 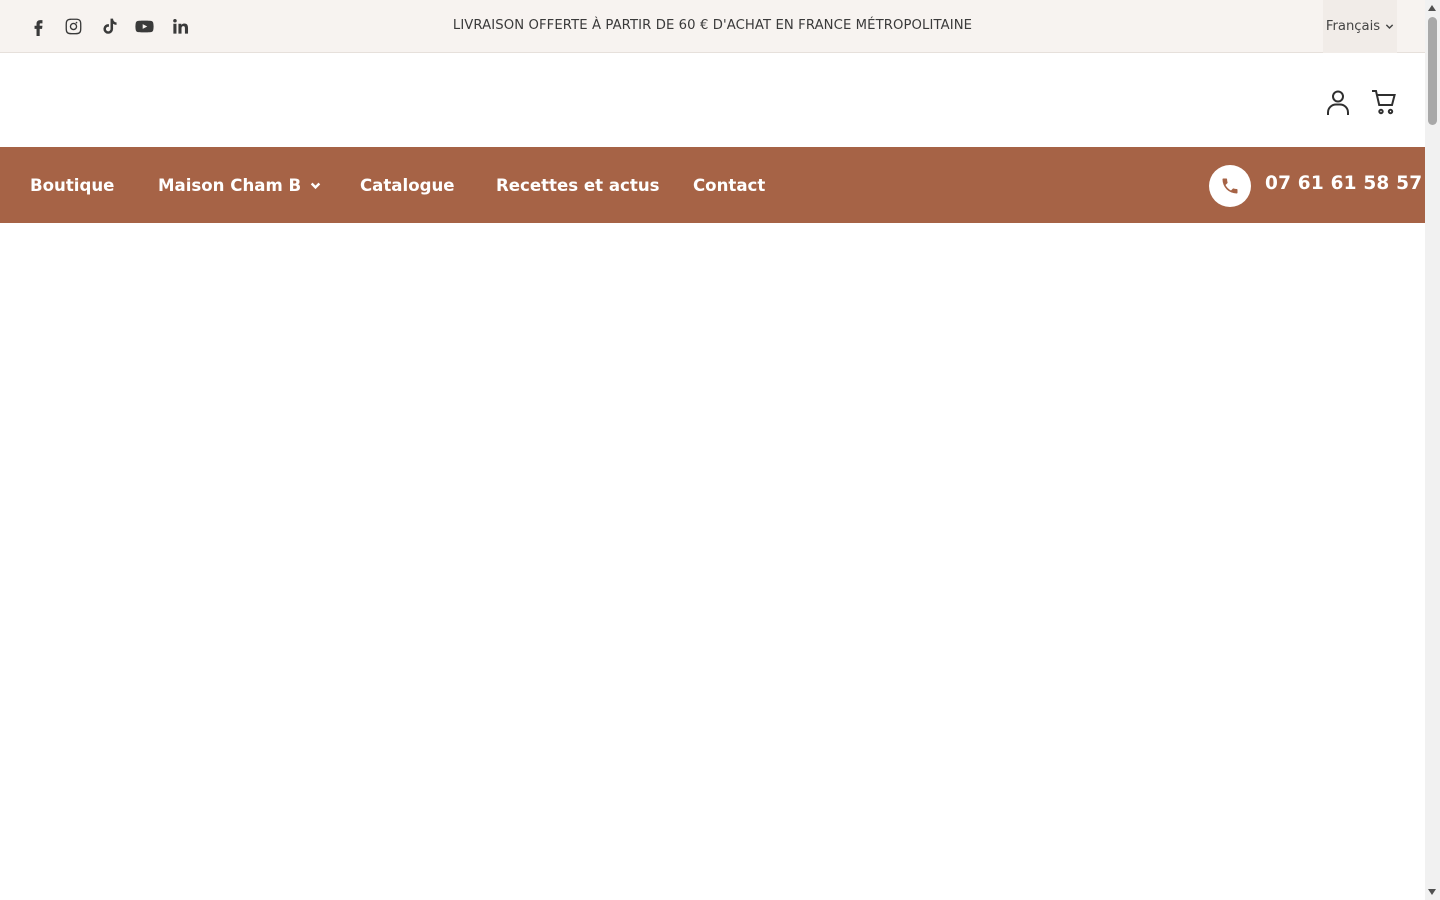 I want to click on site-header, so click(x=712, y=100).